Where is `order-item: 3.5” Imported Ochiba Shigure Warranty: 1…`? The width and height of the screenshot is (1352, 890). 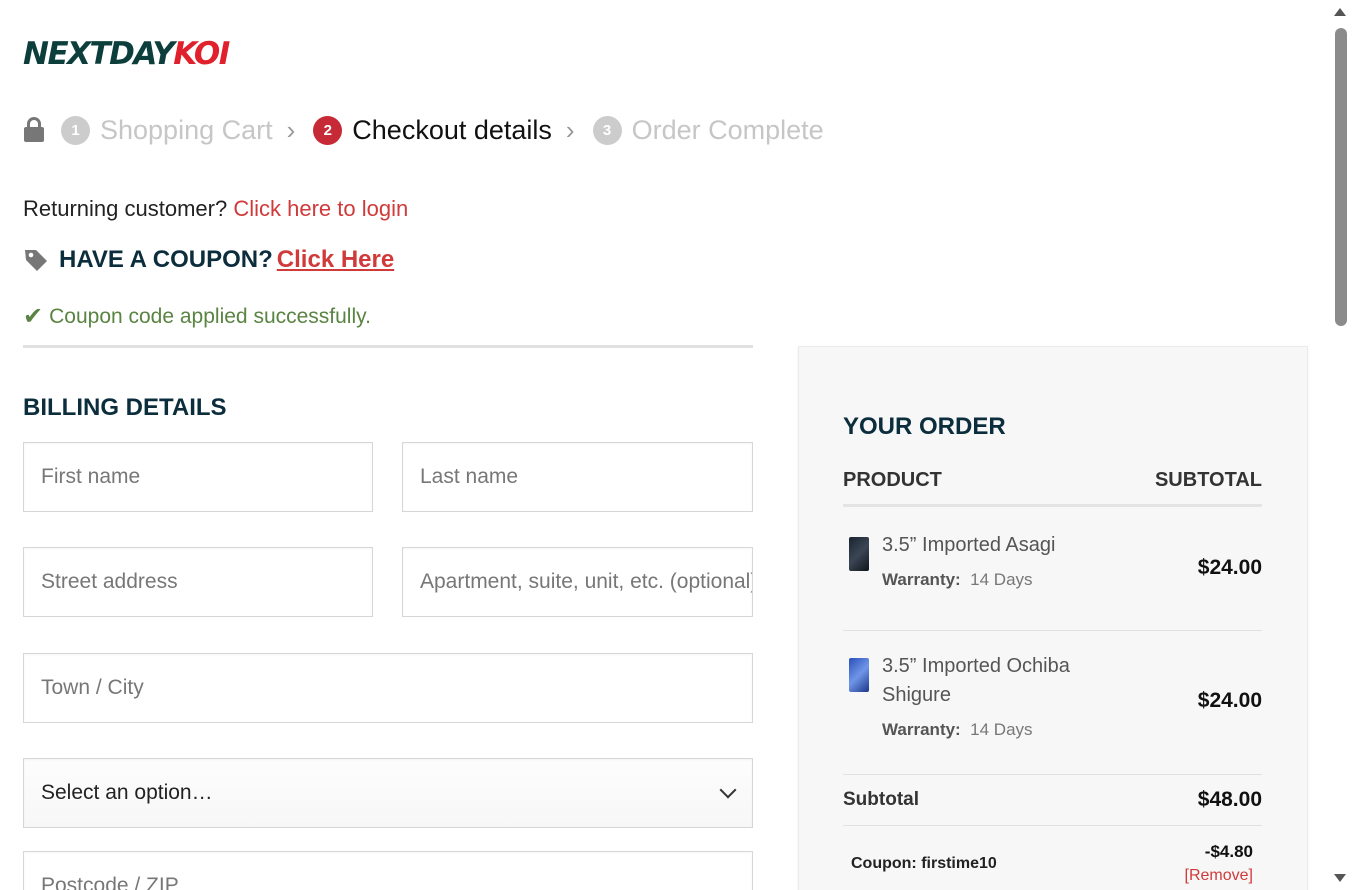 order-item: 3.5” Imported Ochiba Shigure Warranty: 1… is located at coordinates (1052, 712).